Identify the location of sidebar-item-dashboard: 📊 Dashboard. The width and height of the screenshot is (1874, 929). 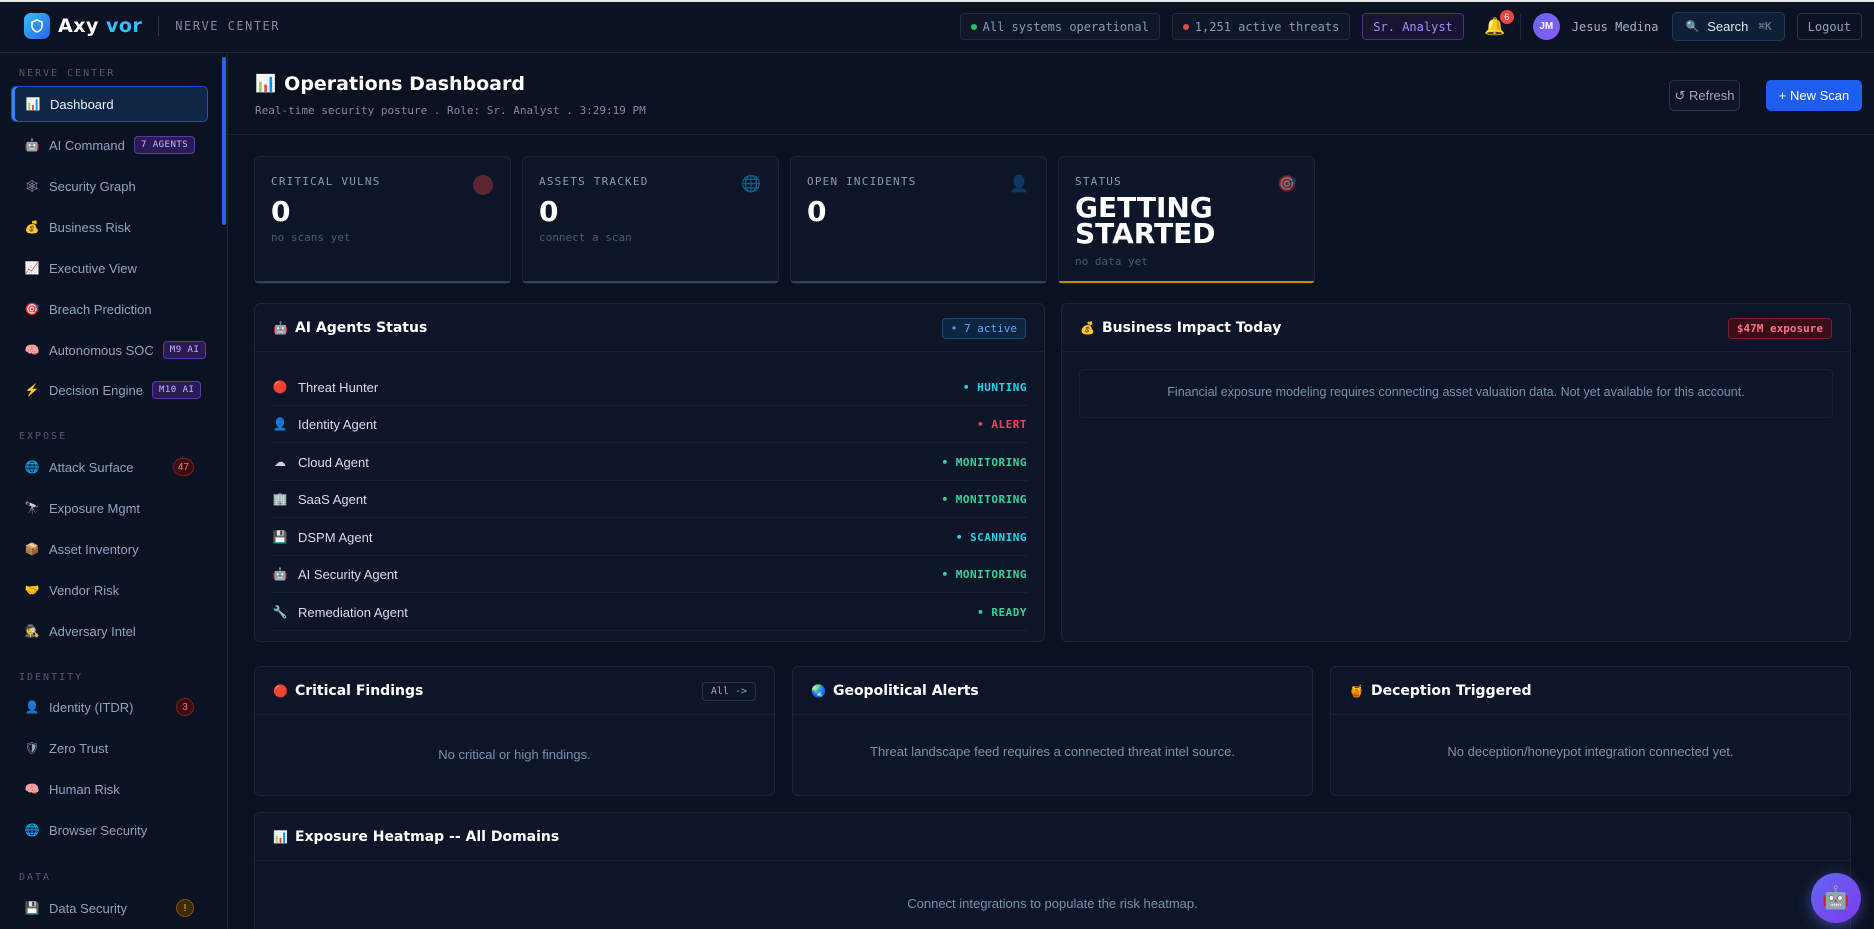
(109, 104).